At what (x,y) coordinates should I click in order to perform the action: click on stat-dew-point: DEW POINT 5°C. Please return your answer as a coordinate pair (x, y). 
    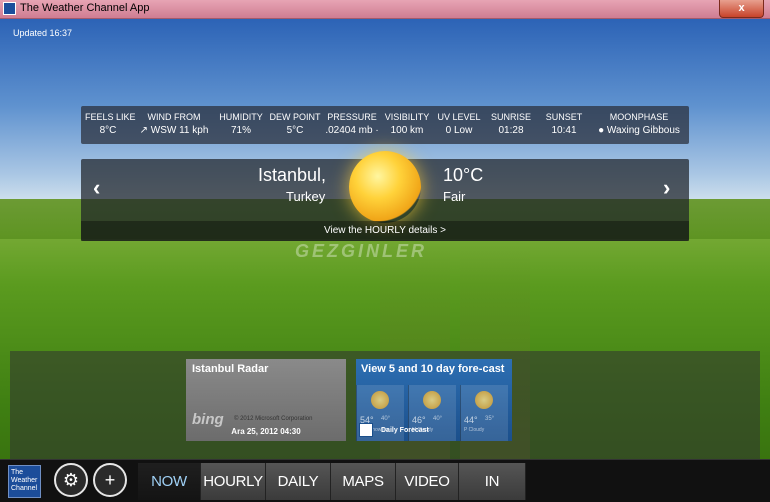
    Looking at the image, I should click on (295, 124).